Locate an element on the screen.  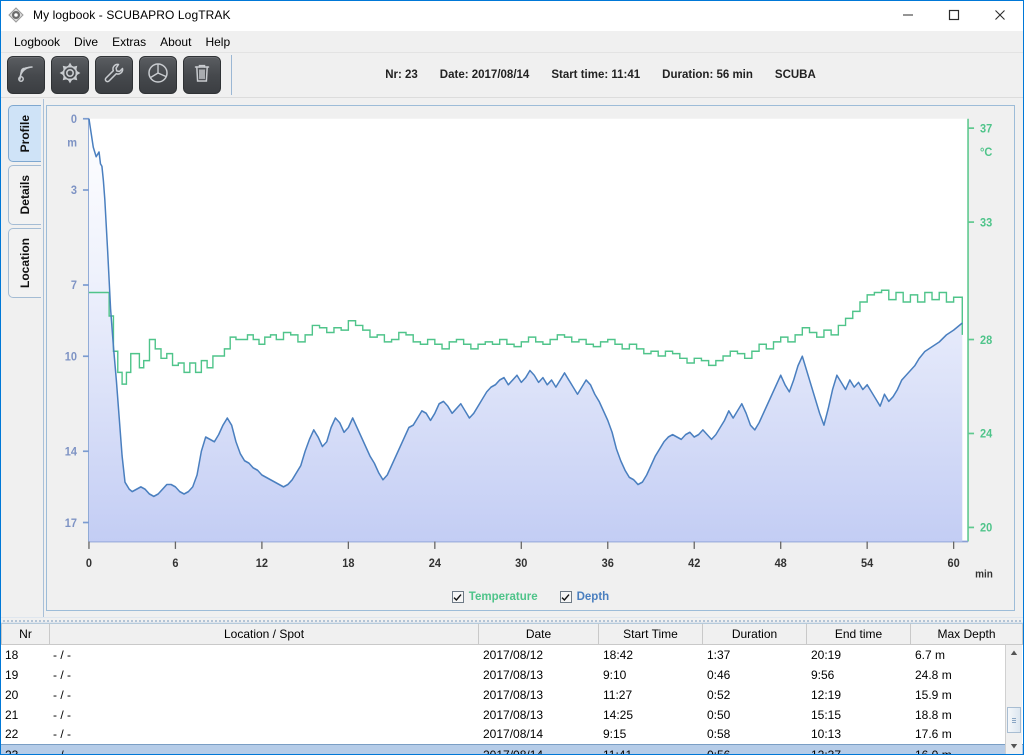
scroll-up-arrow-icon is located at coordinates (1014, 653).